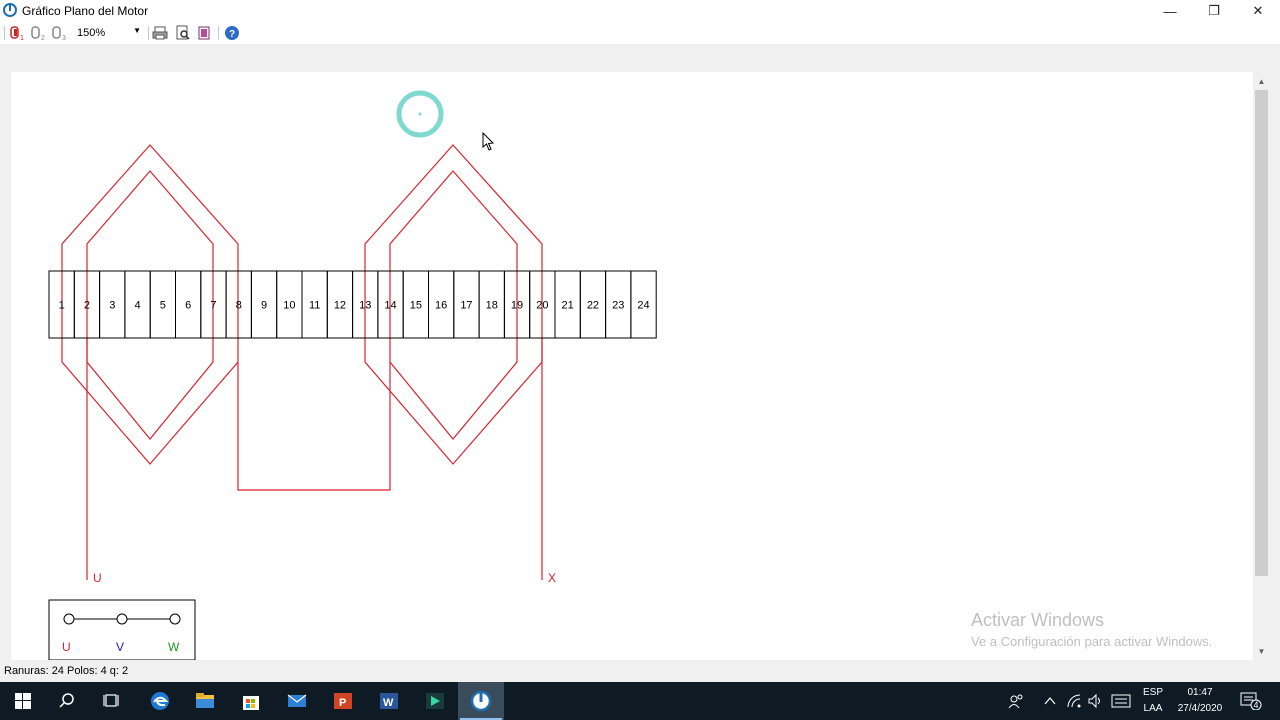  I want to click on chevron-down-icon: ▼, so click(137, 30).